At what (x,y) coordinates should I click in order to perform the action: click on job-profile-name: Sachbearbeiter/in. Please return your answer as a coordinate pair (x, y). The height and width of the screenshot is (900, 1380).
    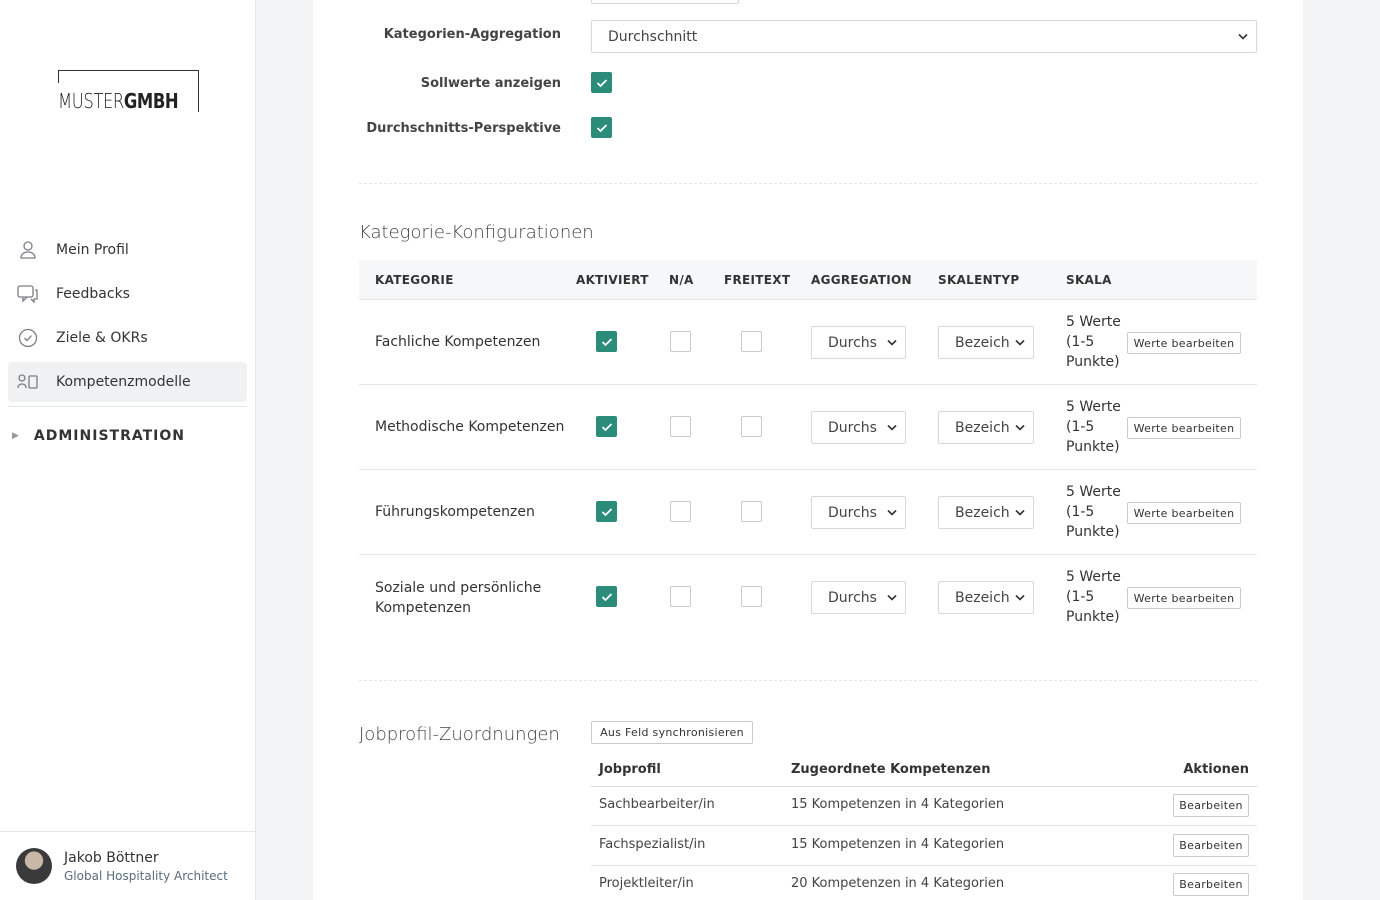
    Looking at the image, I should click on (657, 804).